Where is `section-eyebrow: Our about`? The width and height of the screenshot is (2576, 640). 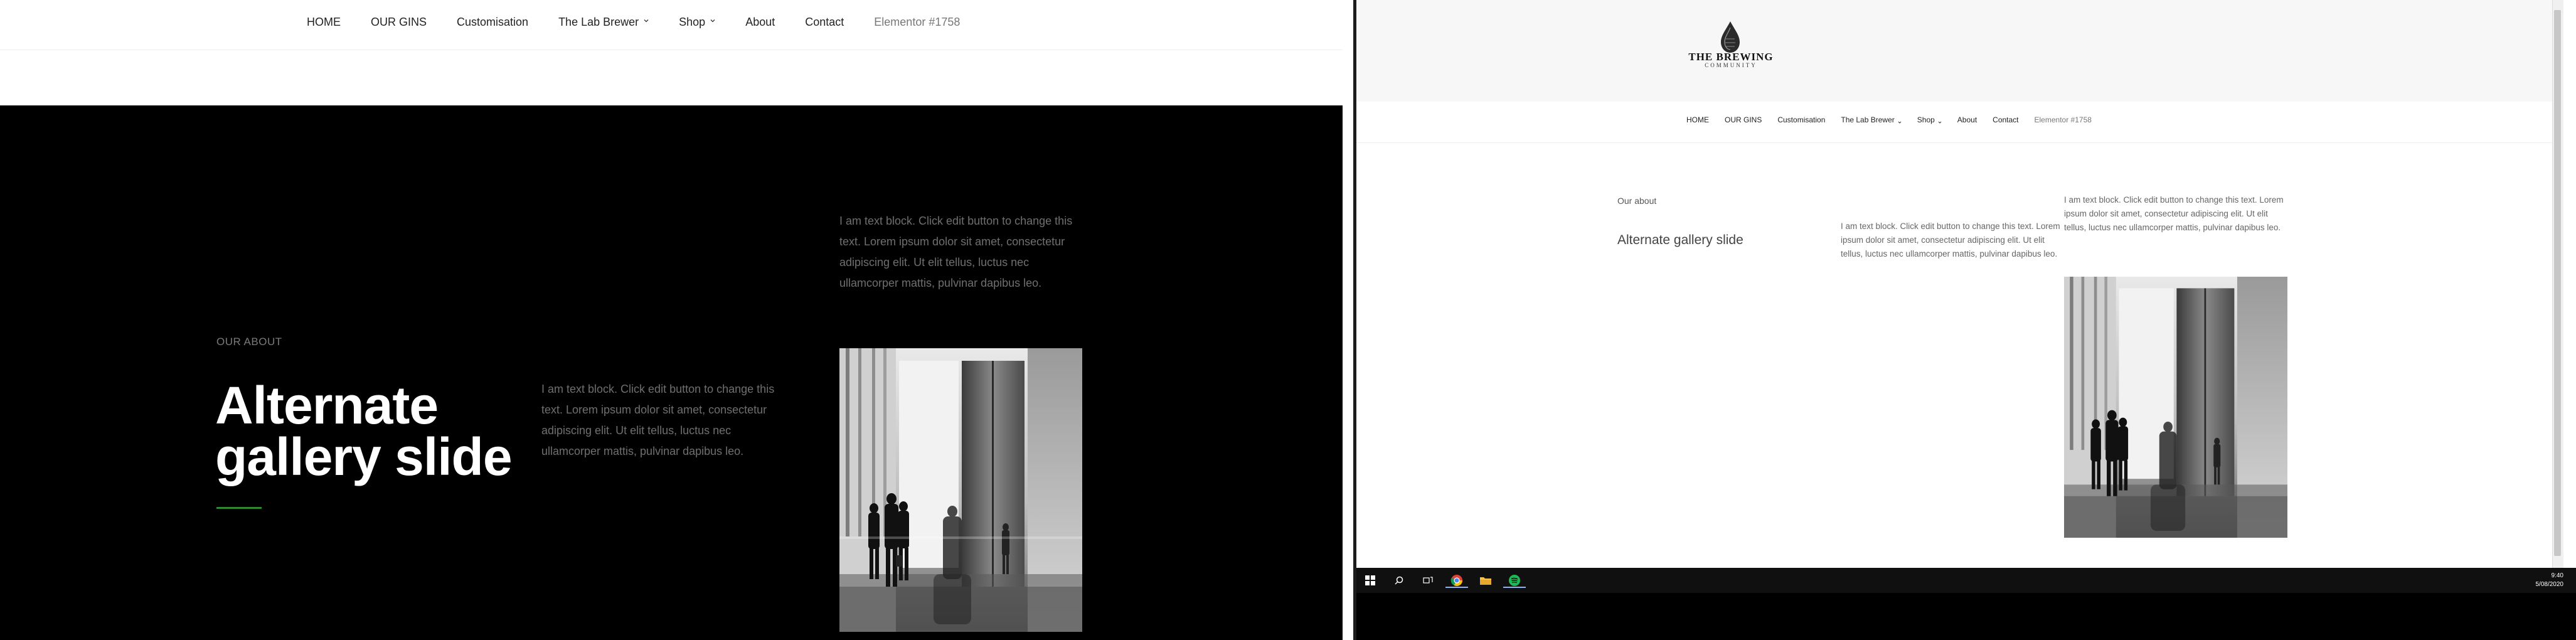 section-eyebrow: Our about is located at coordinates (1637, 201).